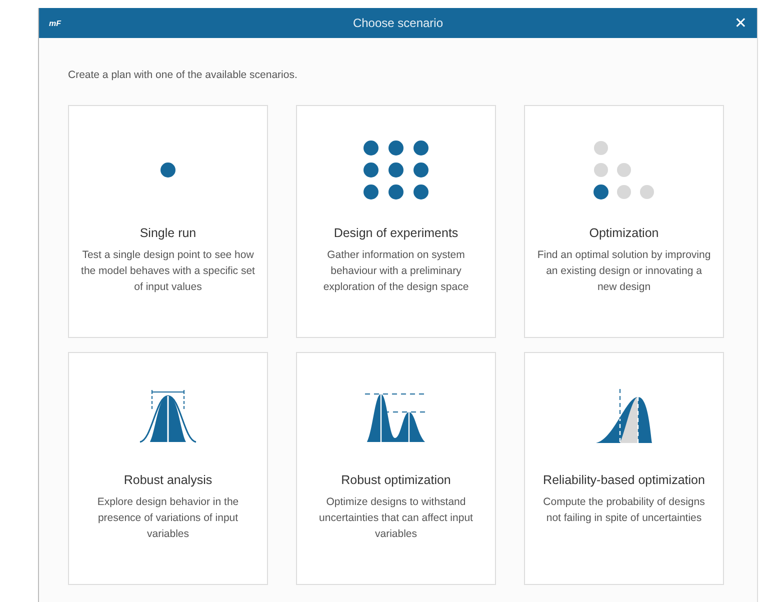  What do you see at coordinates (624, 468) in the screenshot?
I see `scenario-card: Reliability-based optimization Compute the probability of designs not failing in spite of uncertainties` at bounding box center [624, 468].